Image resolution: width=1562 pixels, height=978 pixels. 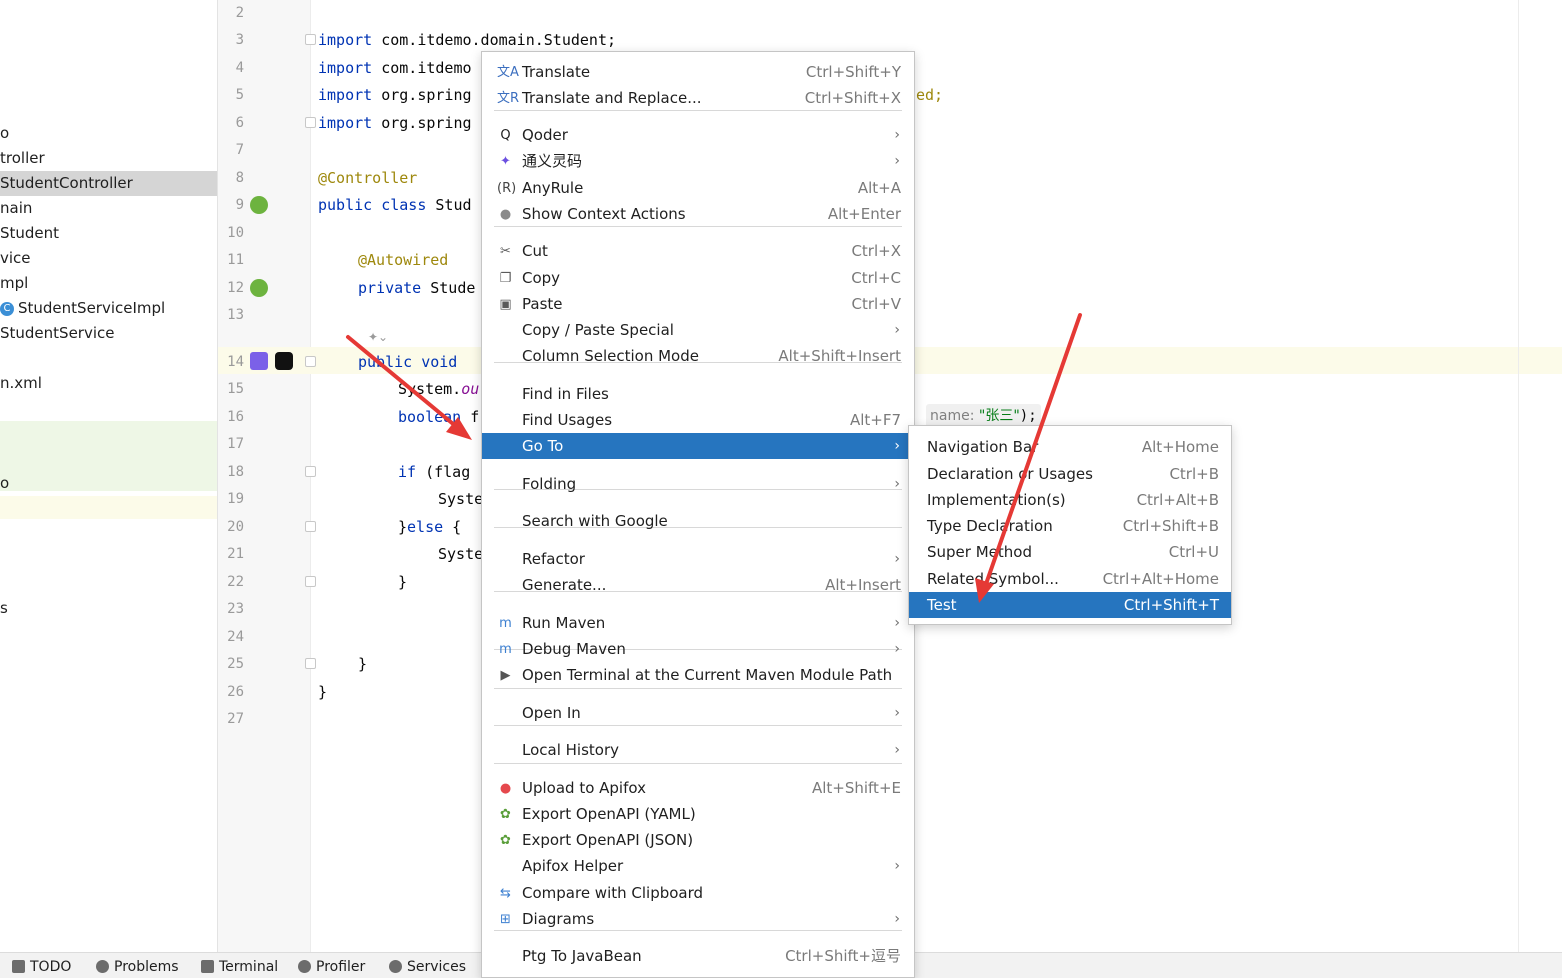 I want to click on tongyi-gutter-icon, so click(x=259, y=361).